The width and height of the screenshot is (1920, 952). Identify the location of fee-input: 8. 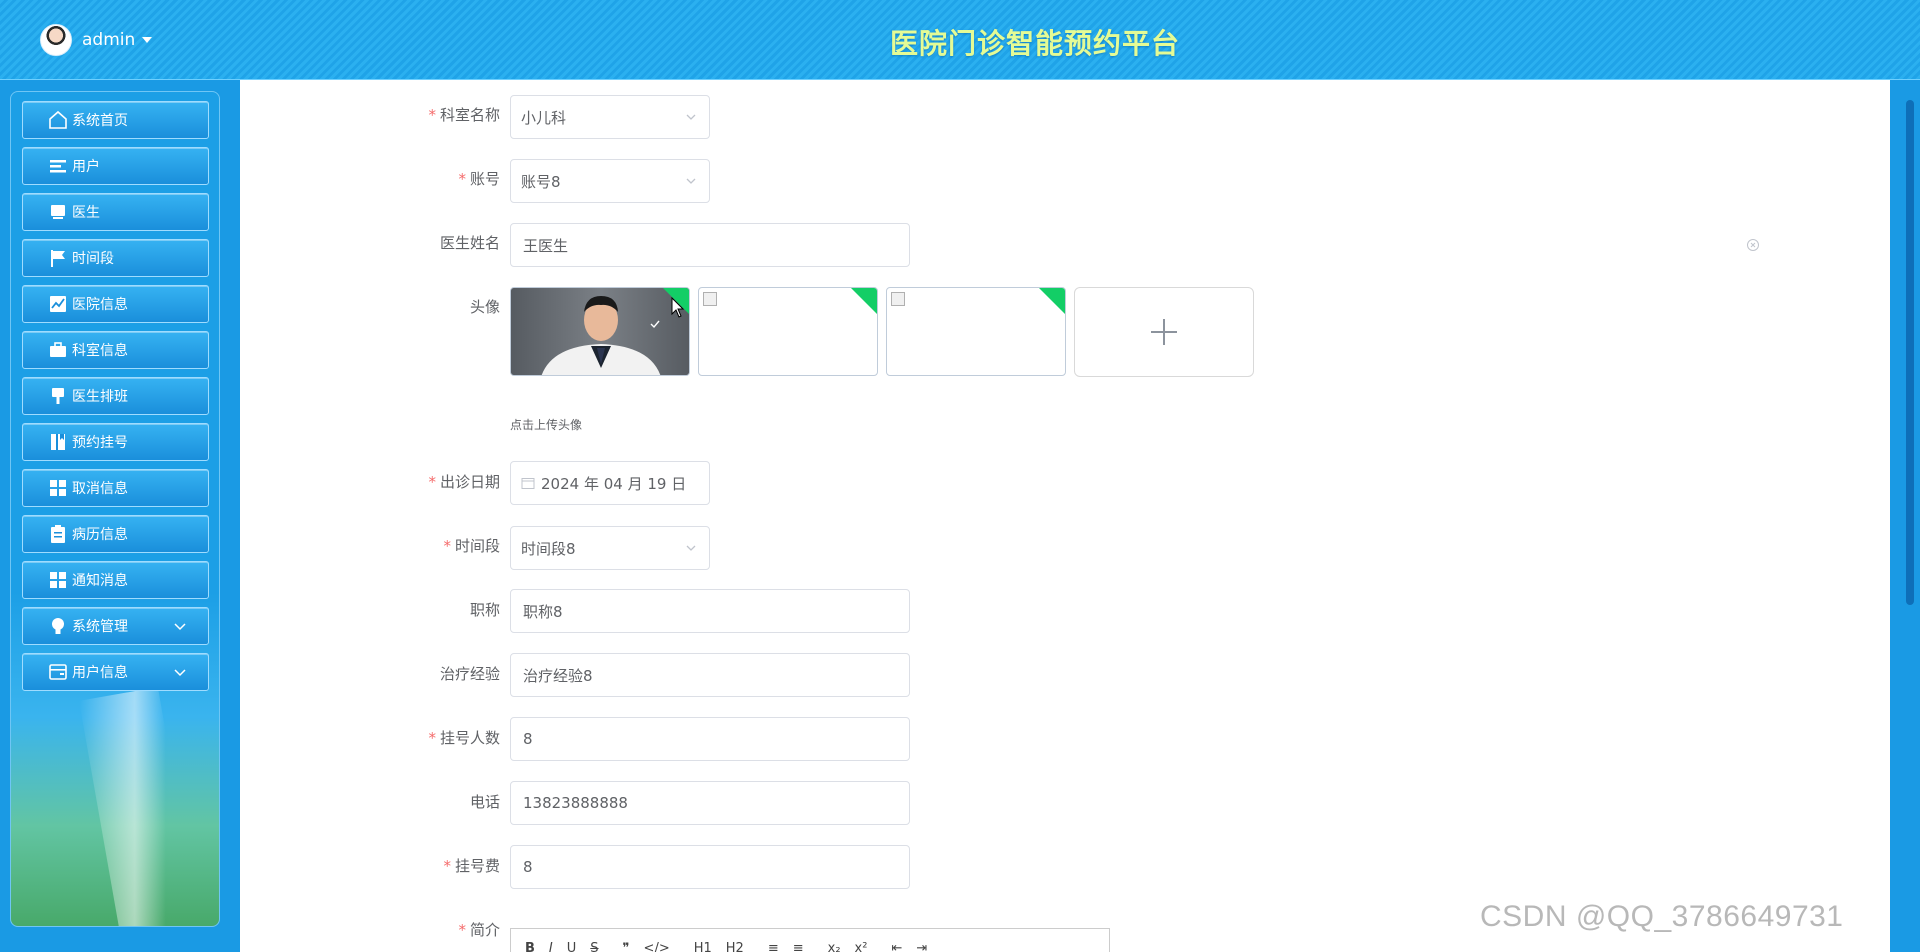
(710, 867).